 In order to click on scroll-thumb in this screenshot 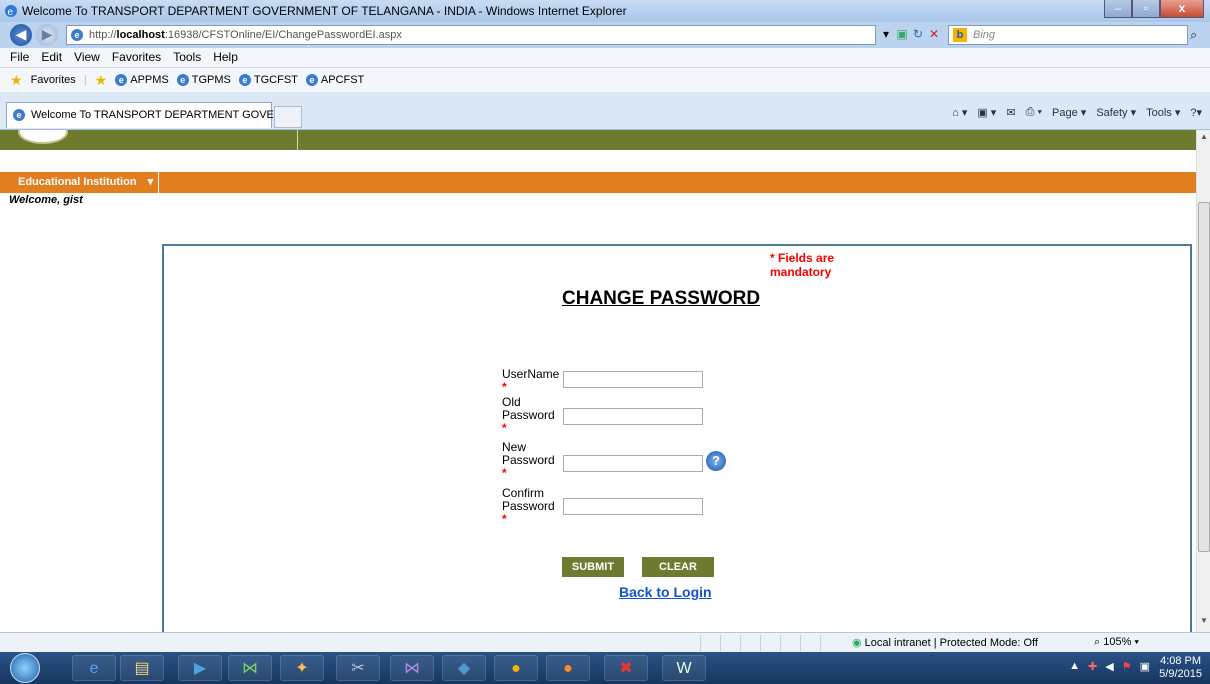, I will do `click(1204, 377)`.